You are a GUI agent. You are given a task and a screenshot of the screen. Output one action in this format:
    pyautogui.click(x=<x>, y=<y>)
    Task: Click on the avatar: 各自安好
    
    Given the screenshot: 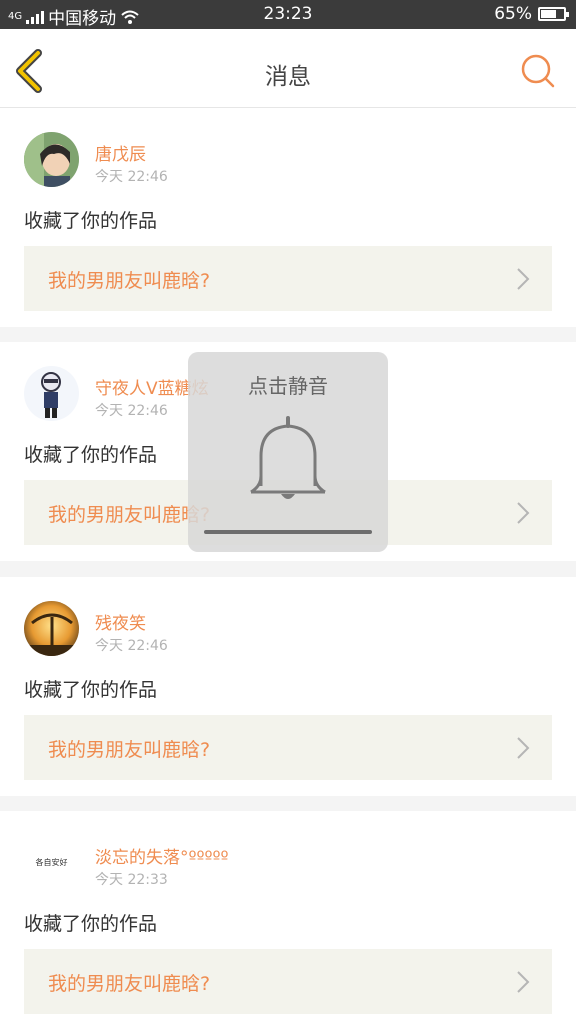 What is the action you would take?
    pyautogui.click(x=51, y=862)
    